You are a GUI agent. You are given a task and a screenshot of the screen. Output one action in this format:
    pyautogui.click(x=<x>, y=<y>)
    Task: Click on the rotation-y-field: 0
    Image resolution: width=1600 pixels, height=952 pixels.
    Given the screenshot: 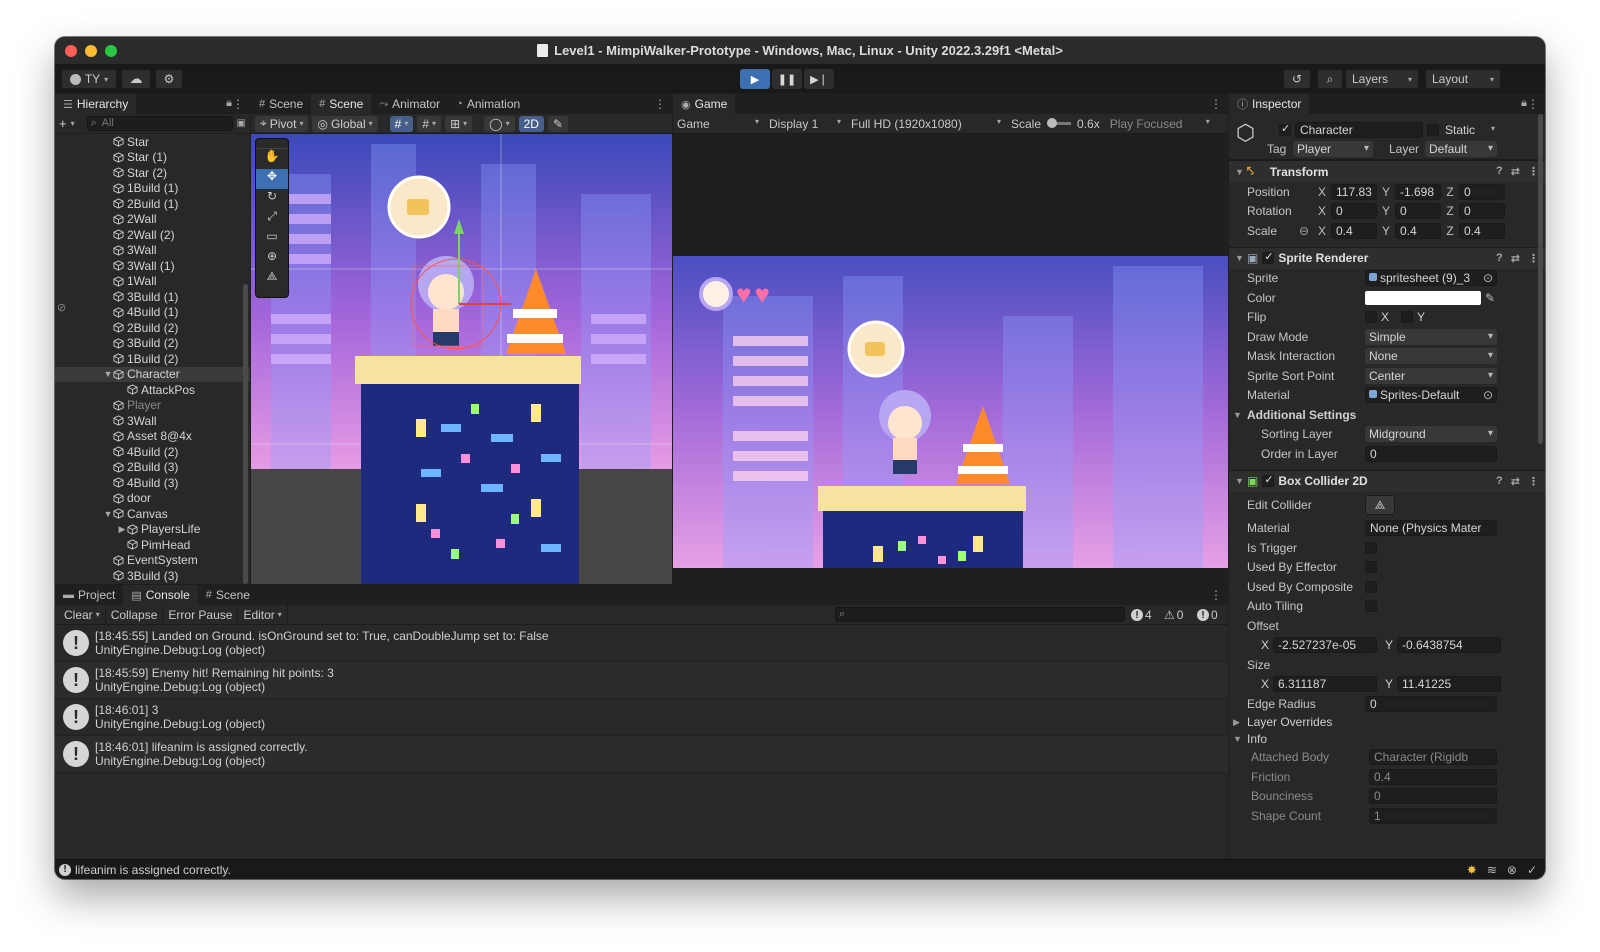 What is the action you would take?
    pyautogui.click(x=1418, y=211)
    